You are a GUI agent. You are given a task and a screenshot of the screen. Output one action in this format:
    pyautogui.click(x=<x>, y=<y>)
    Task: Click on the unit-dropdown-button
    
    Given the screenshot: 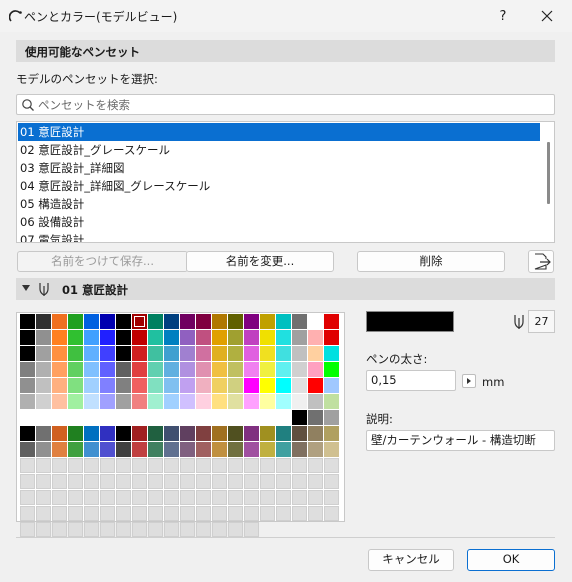 What is the action you would take?
    pyautogui.click(x=469, y=381)
    